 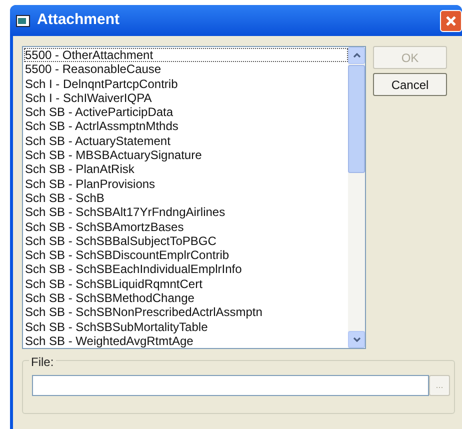 What do you see at coordinates (186, 141) in the screenshot?
I see `list-item: Sch SB - ActuaryStatement` at bounding box center [186, 141].